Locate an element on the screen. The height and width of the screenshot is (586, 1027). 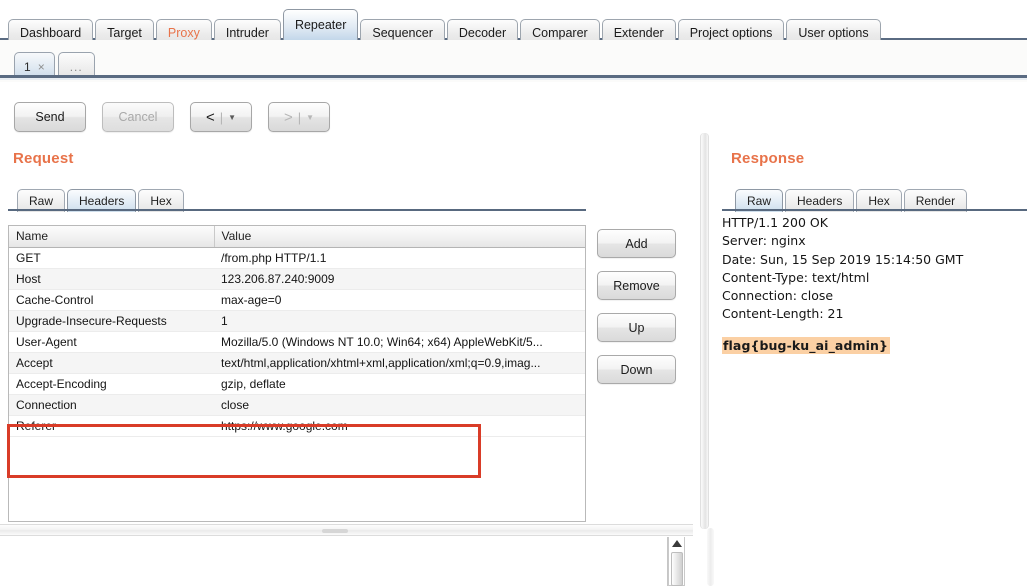
flag-text: flag{bug-ku_ai_admin} is located at coordinates (806, 345).